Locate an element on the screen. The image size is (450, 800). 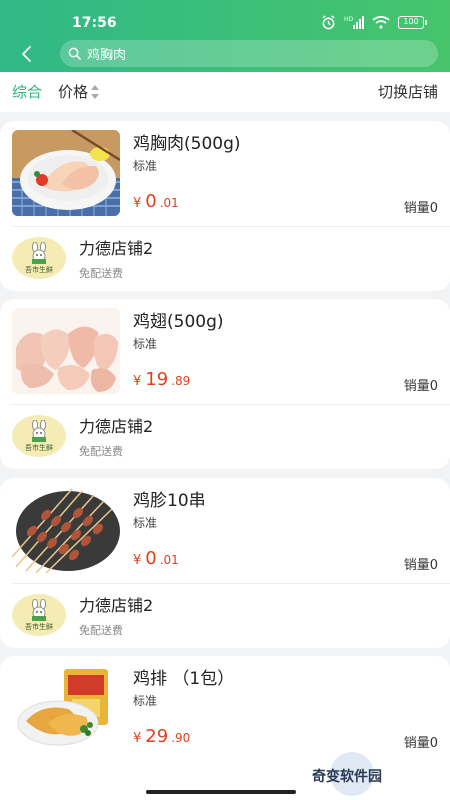
filter-price-tab: 价格 is located at coordinates (79, 92).